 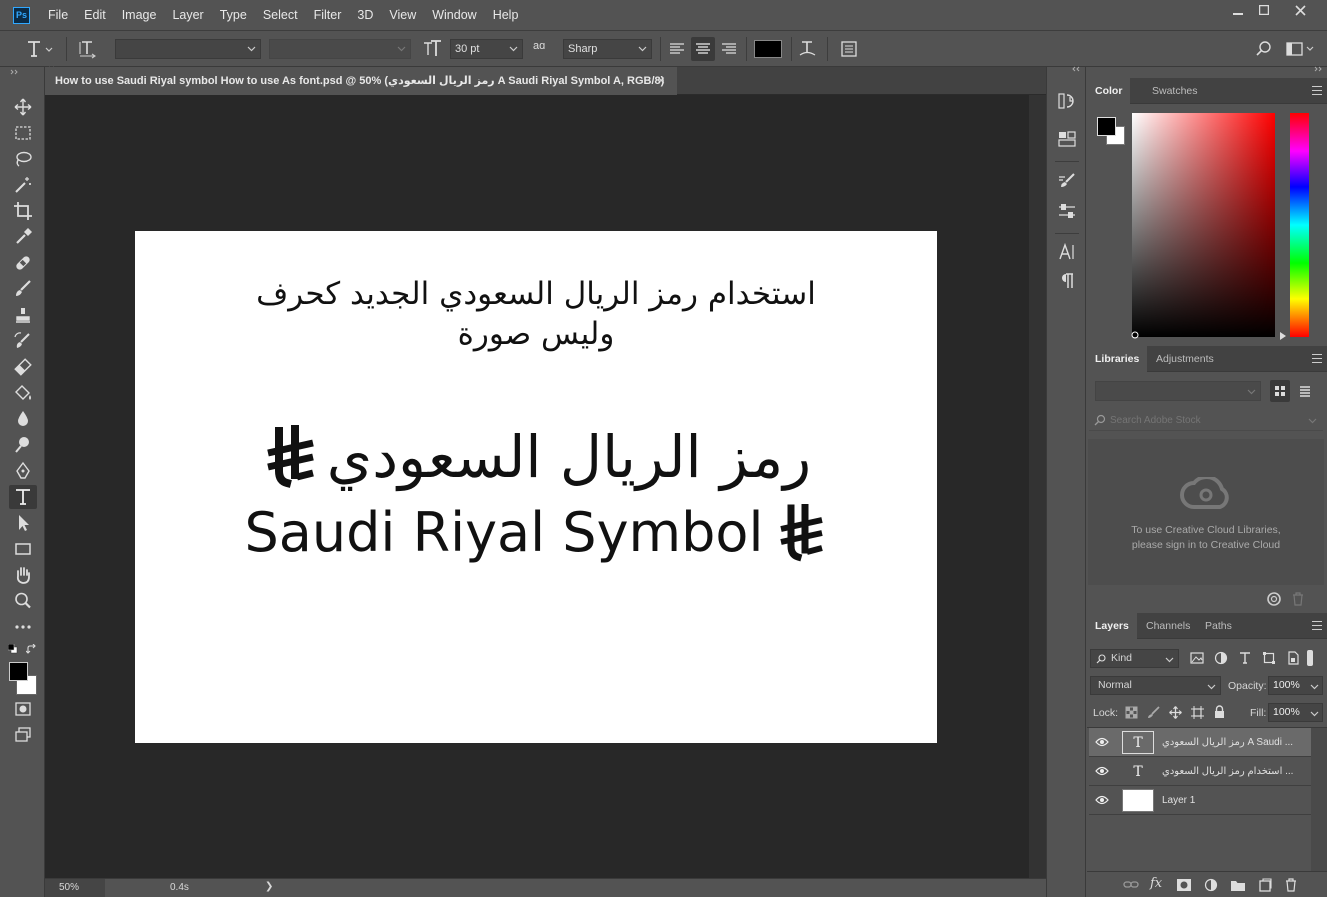 I want to click on filter-shape-layers-button, so click(x=1269, y=658).